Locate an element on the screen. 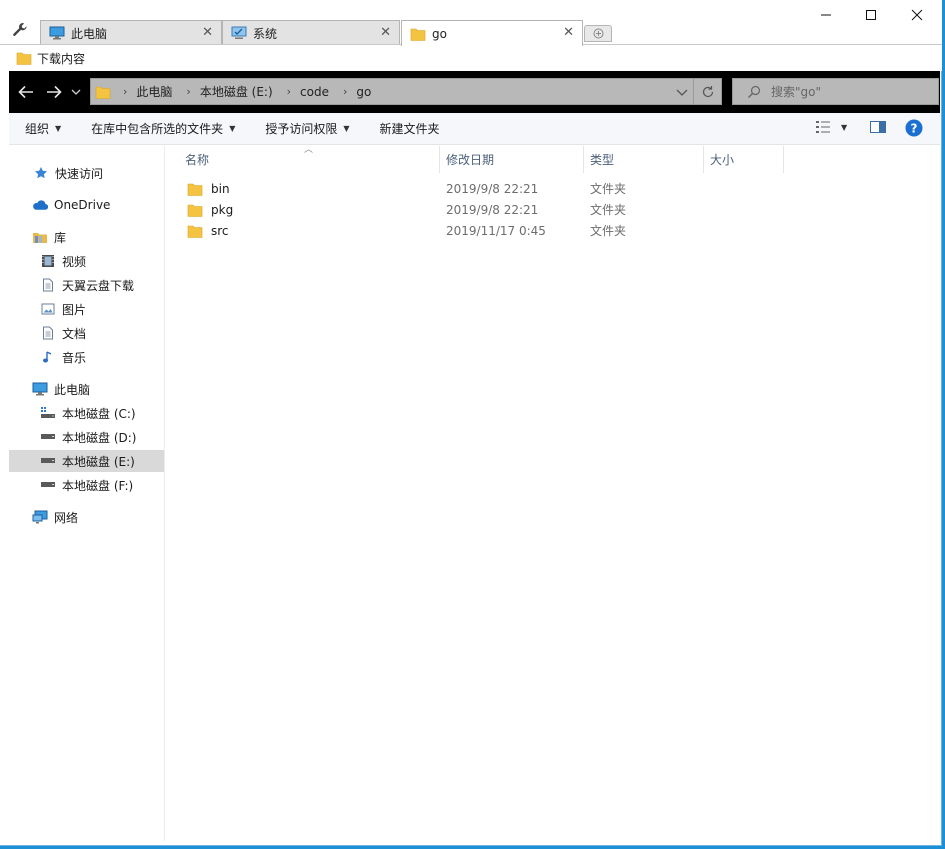 Image resolution: width=945 pixels, height=849 pixels. forward-arrow-icon is located at coordinates (54, 92).